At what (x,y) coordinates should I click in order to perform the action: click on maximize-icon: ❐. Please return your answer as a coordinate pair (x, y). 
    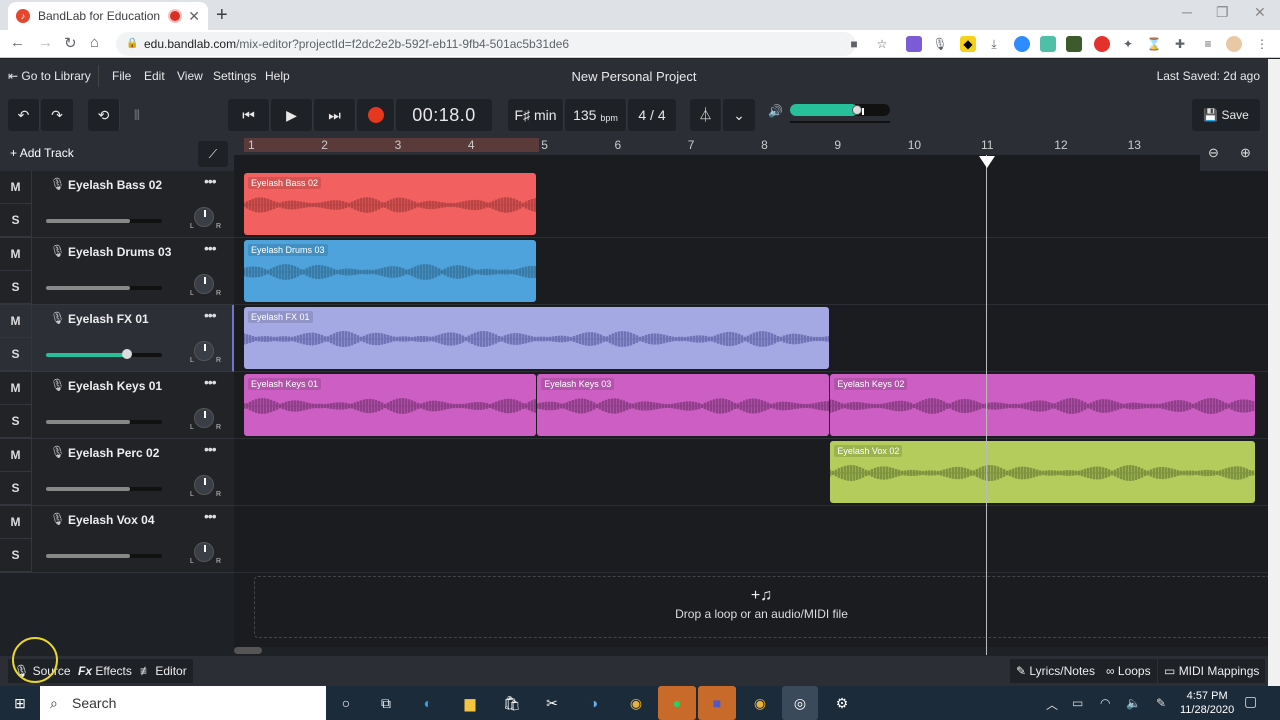
    Looking at the image, I should click on (1222, 12).